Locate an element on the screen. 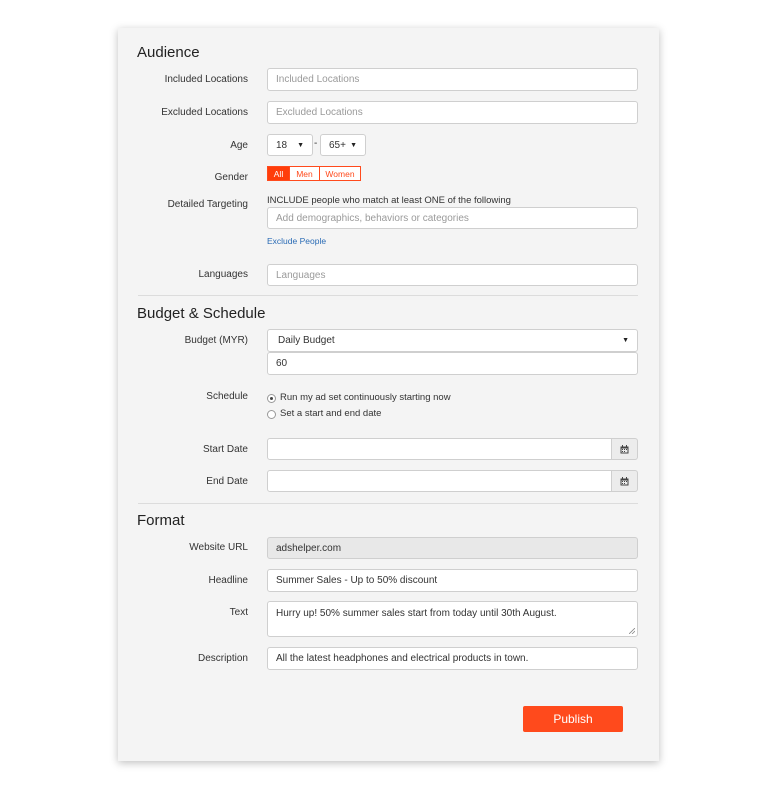 This screenshot has width=778, height=799. age-max-select: 65+ ▼ is located at coordinates (343, 145).